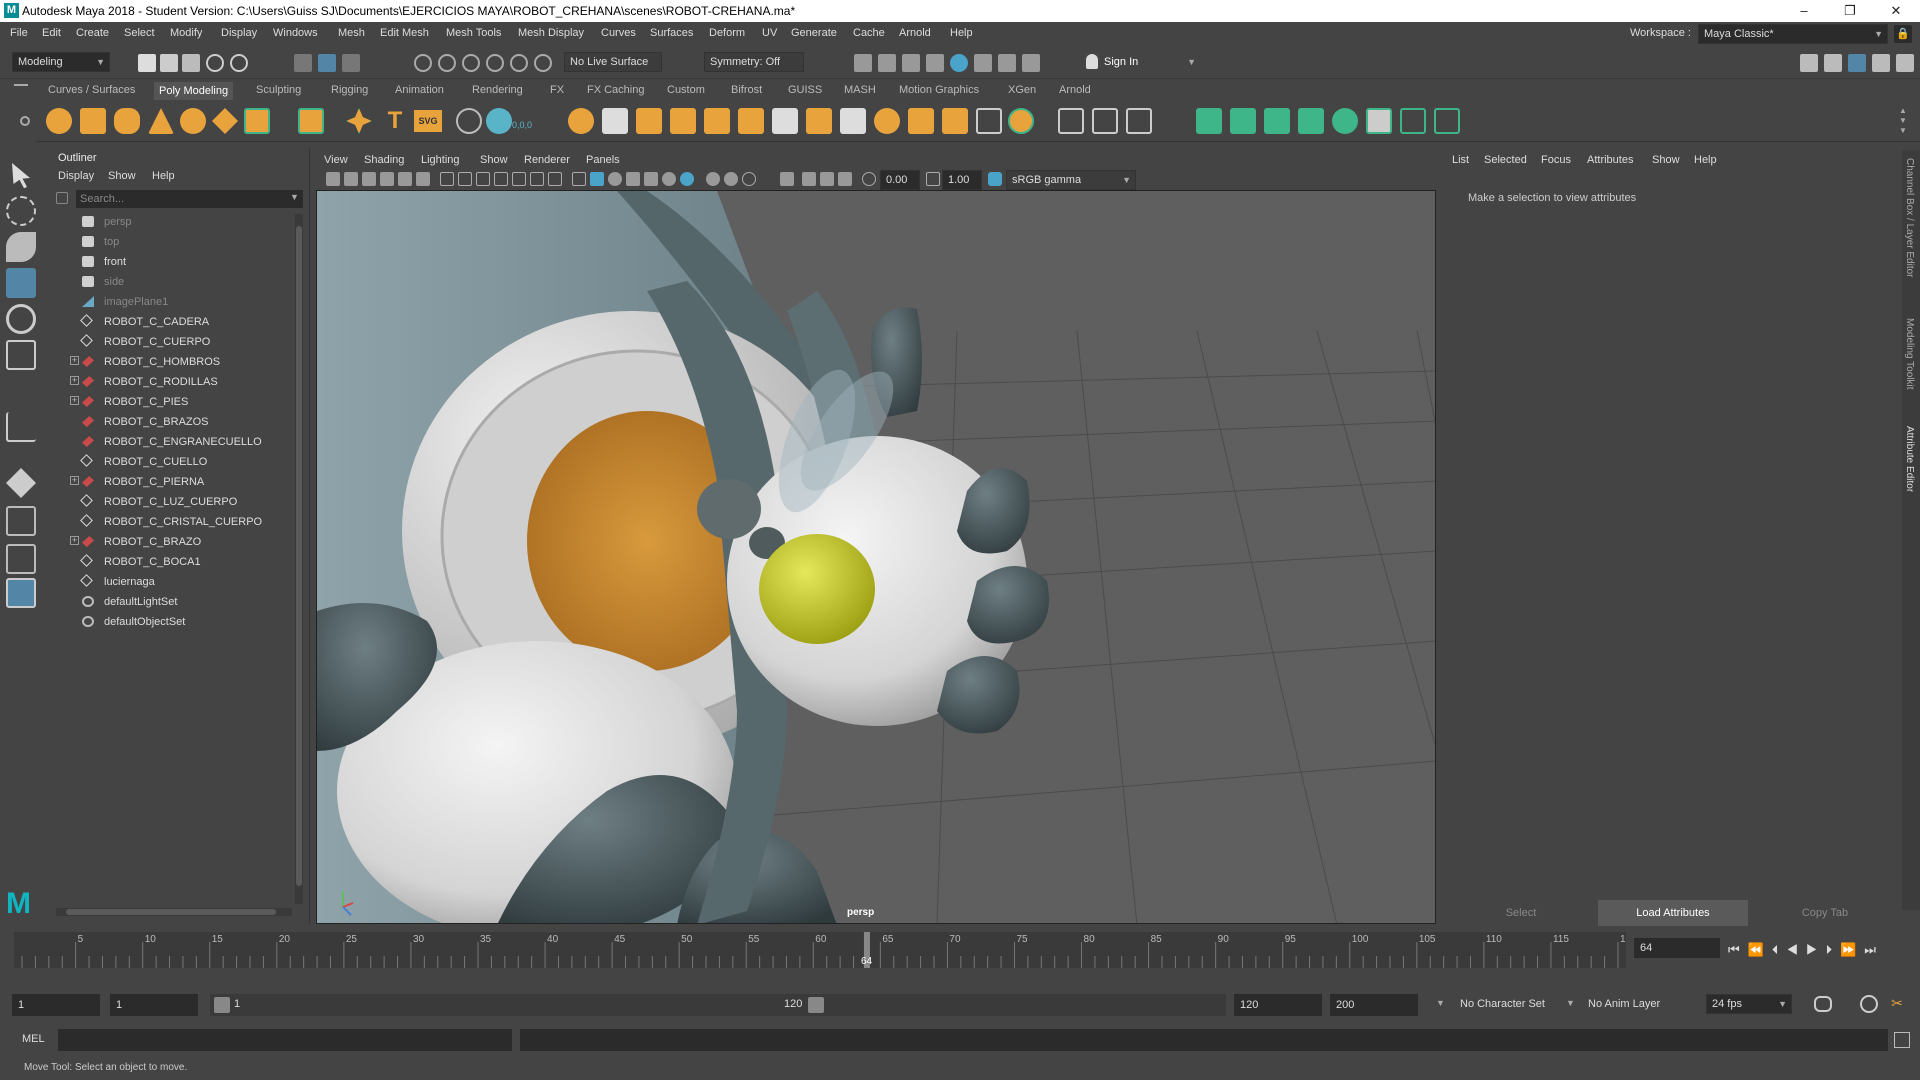 The image size is (1920, 1080). I want to click on menu-mesh-display: Mesh Display, so click(551, 33).